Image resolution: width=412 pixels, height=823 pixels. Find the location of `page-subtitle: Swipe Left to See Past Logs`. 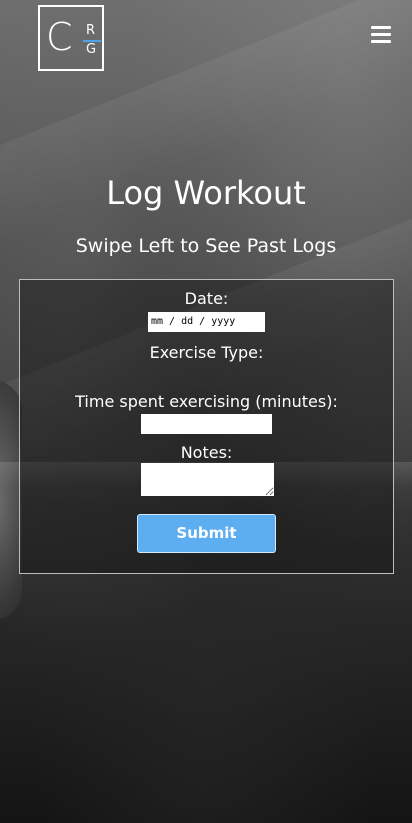

page-subtitle: Swipe Left to See Past Logs is located at coordinates (206, 246).